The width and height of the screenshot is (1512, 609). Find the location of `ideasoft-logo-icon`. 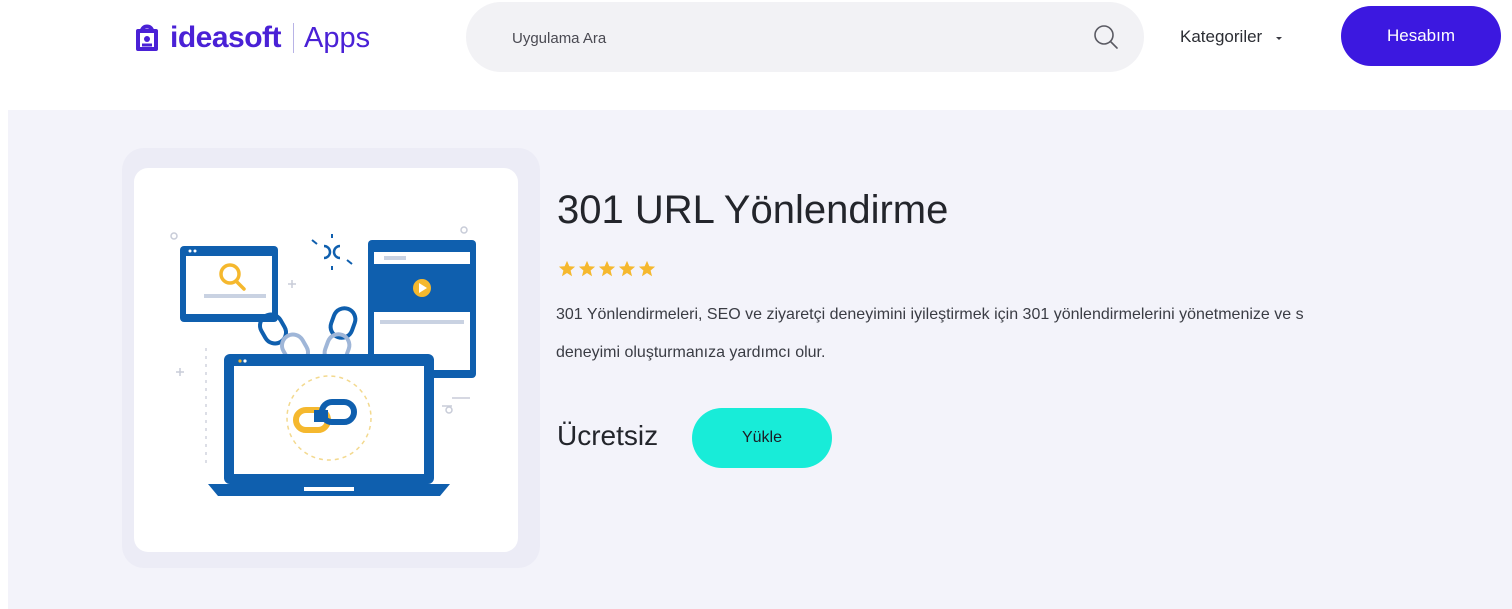

ideasoft-logo-icon is located at coordinates (147, 37).